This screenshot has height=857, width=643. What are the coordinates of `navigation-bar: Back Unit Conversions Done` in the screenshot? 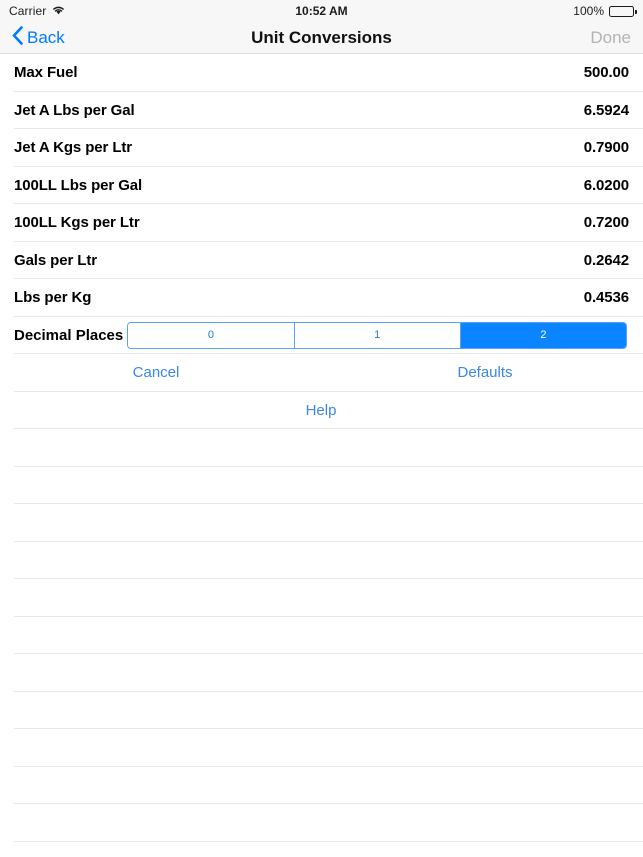 It's located at (321, 38).